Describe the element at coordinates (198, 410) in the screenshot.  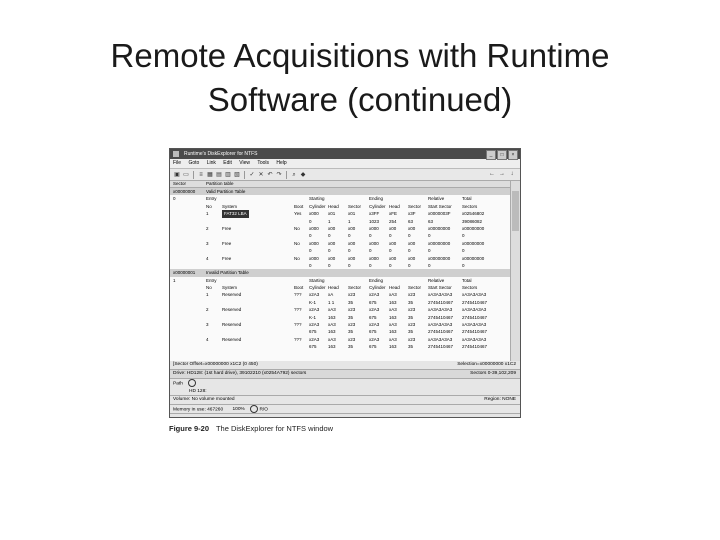
I see `memory-info: Memory in use: 467260` at that location.